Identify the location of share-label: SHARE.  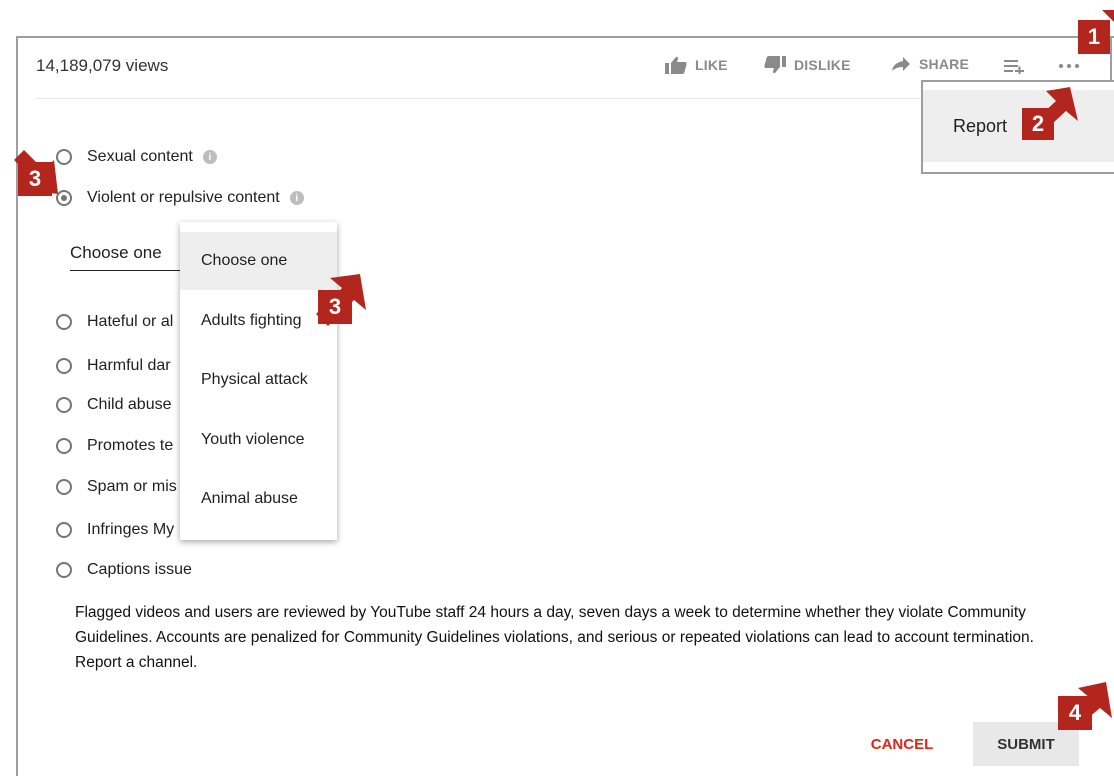
(944, 64).